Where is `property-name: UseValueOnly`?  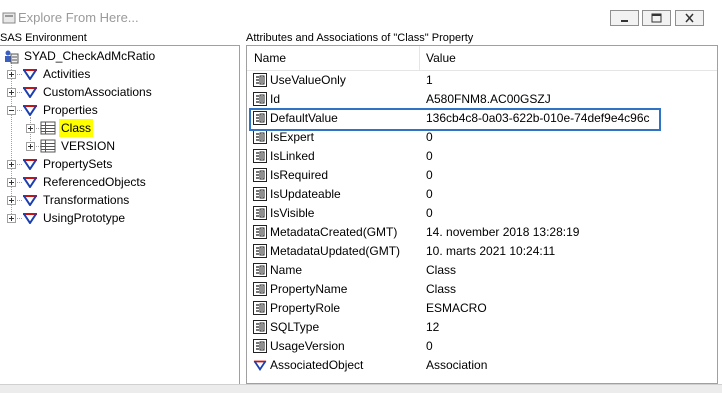 property-name: UseValueOnly is located at coordinates (308, 80).